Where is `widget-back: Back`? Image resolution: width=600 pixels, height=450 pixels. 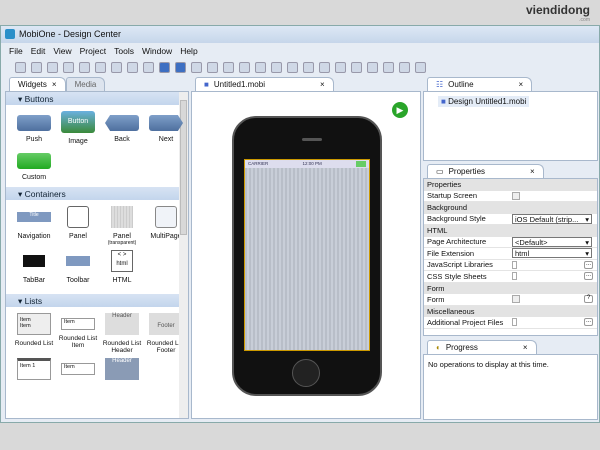 widget-back: Back is located at coordinates (122, 128).